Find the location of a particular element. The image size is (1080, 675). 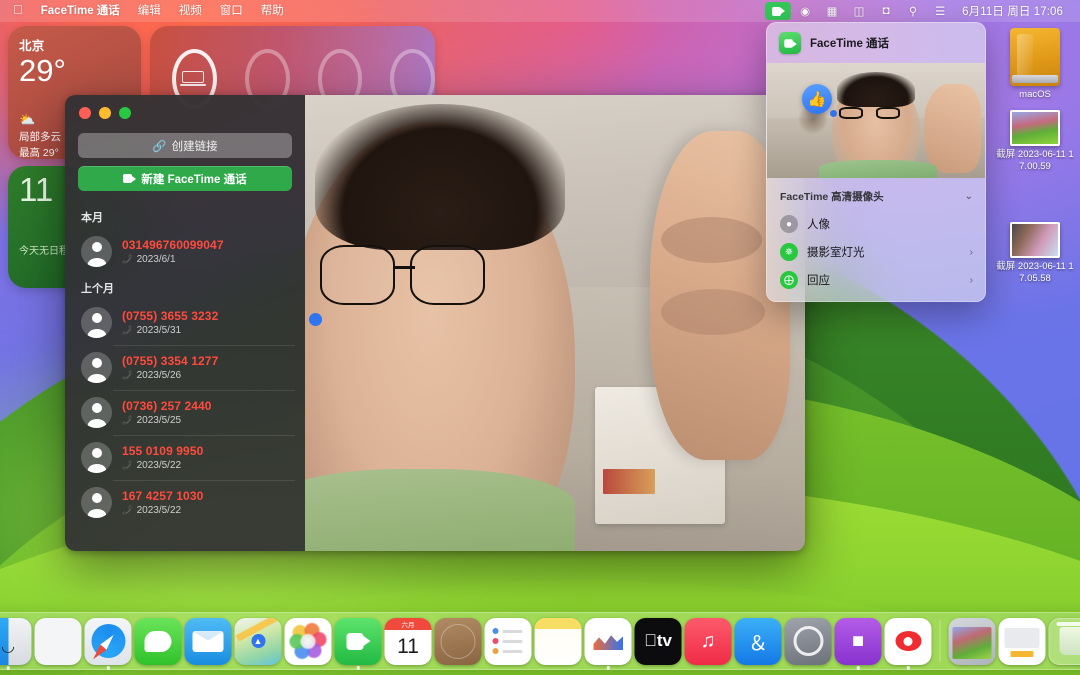

dock-item-weibo is located at coordinates (908, 643).